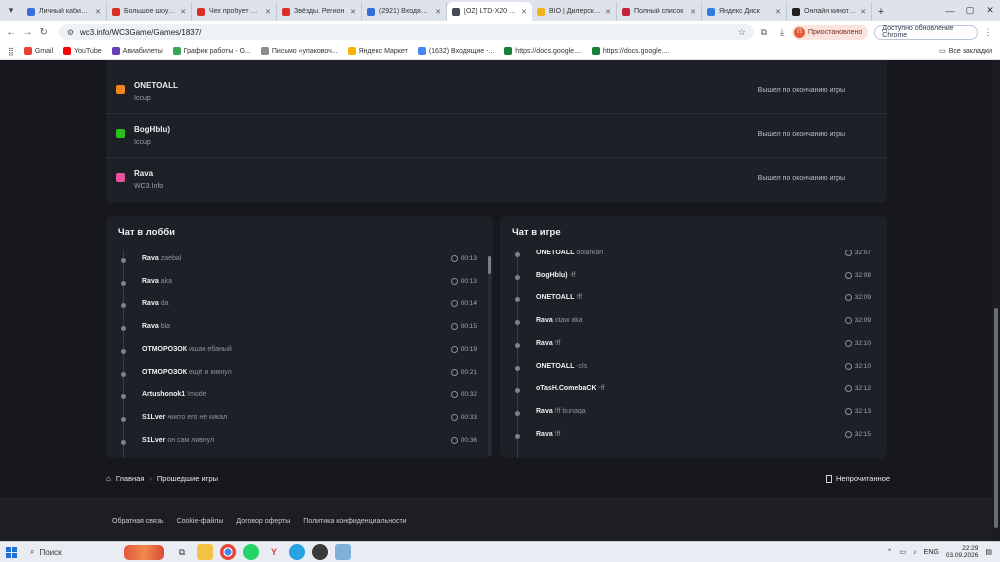 The width and height of the screenshot is (1000, 562). Describe the element at coordinates (343, 552) in the screenshot. I see `app-icon` at that location.